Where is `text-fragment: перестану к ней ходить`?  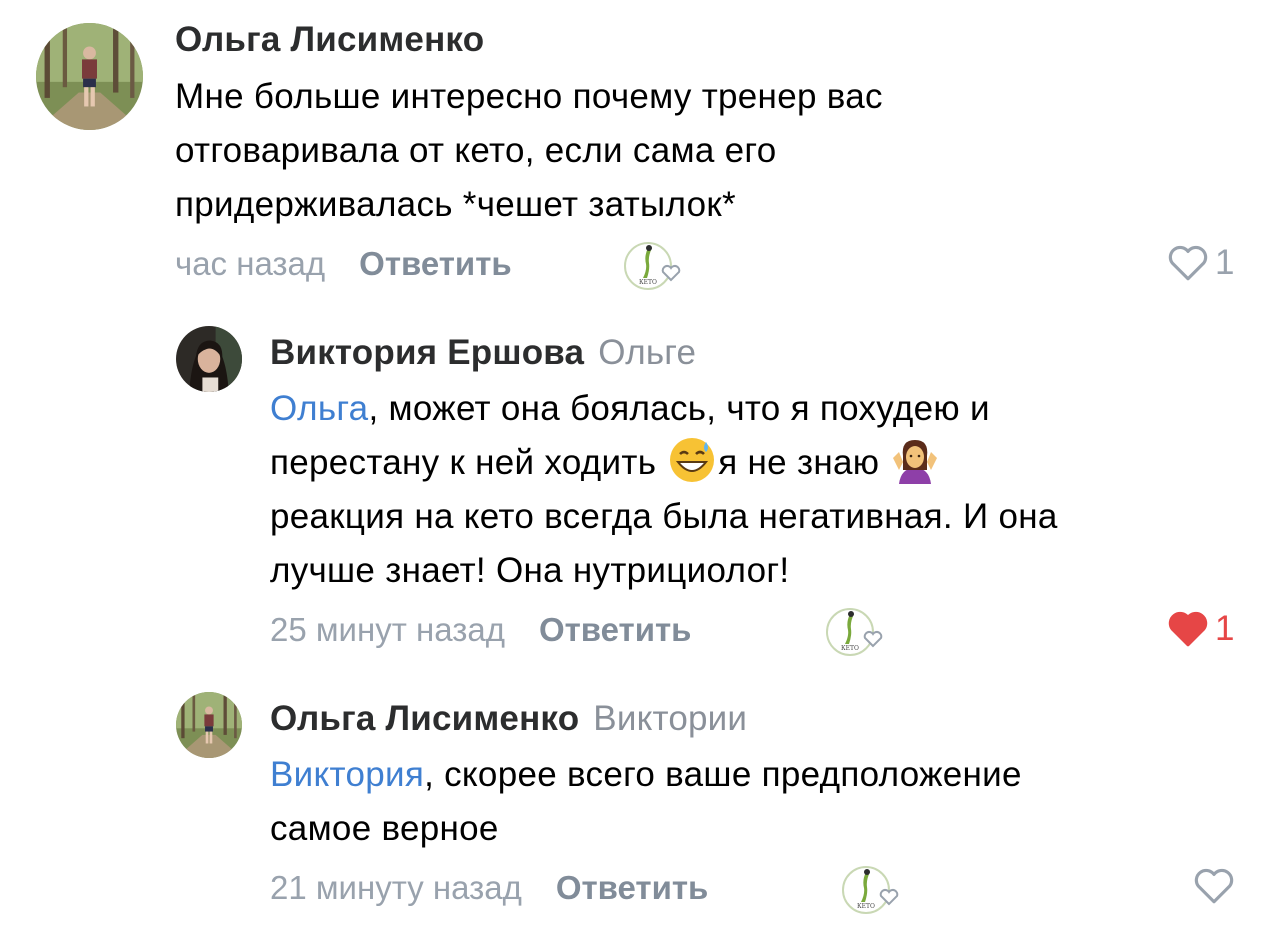
text-fragment: перестану к ней ходить is located at coordinates (468, 462).